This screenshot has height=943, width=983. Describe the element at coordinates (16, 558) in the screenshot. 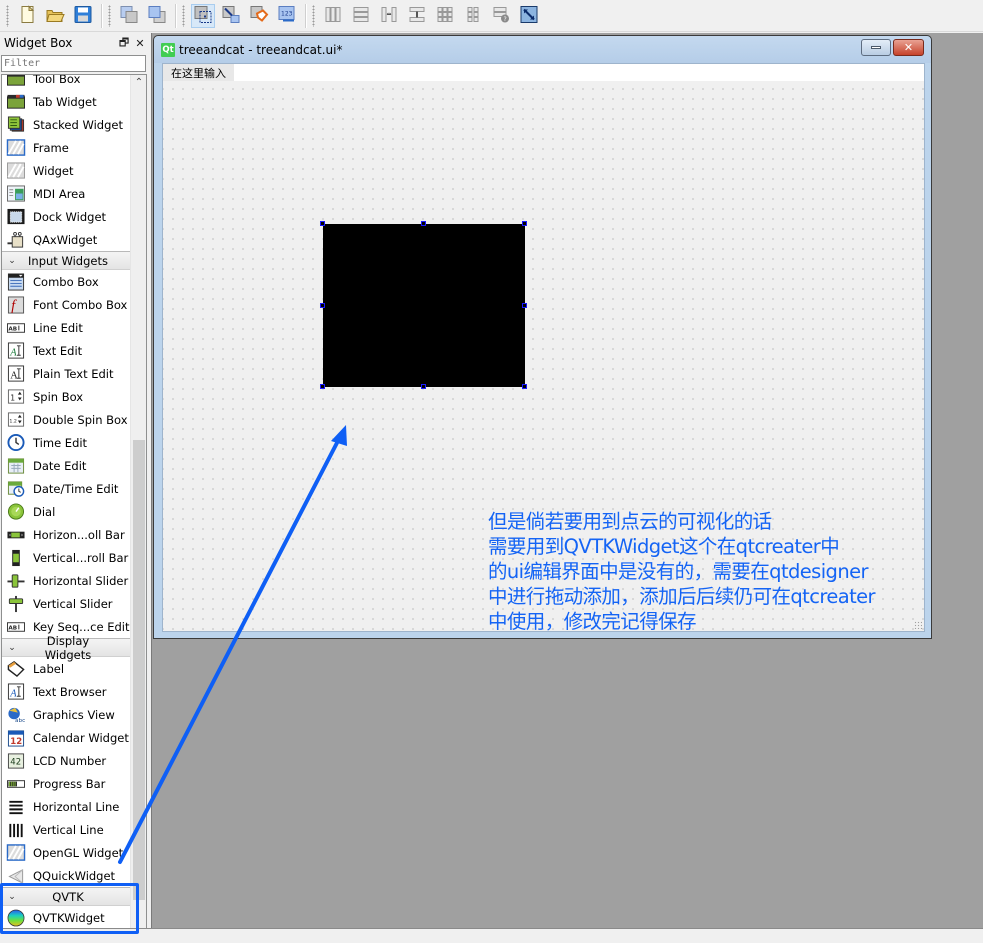

I see `vertical-scroll-bar-icon` at that location.